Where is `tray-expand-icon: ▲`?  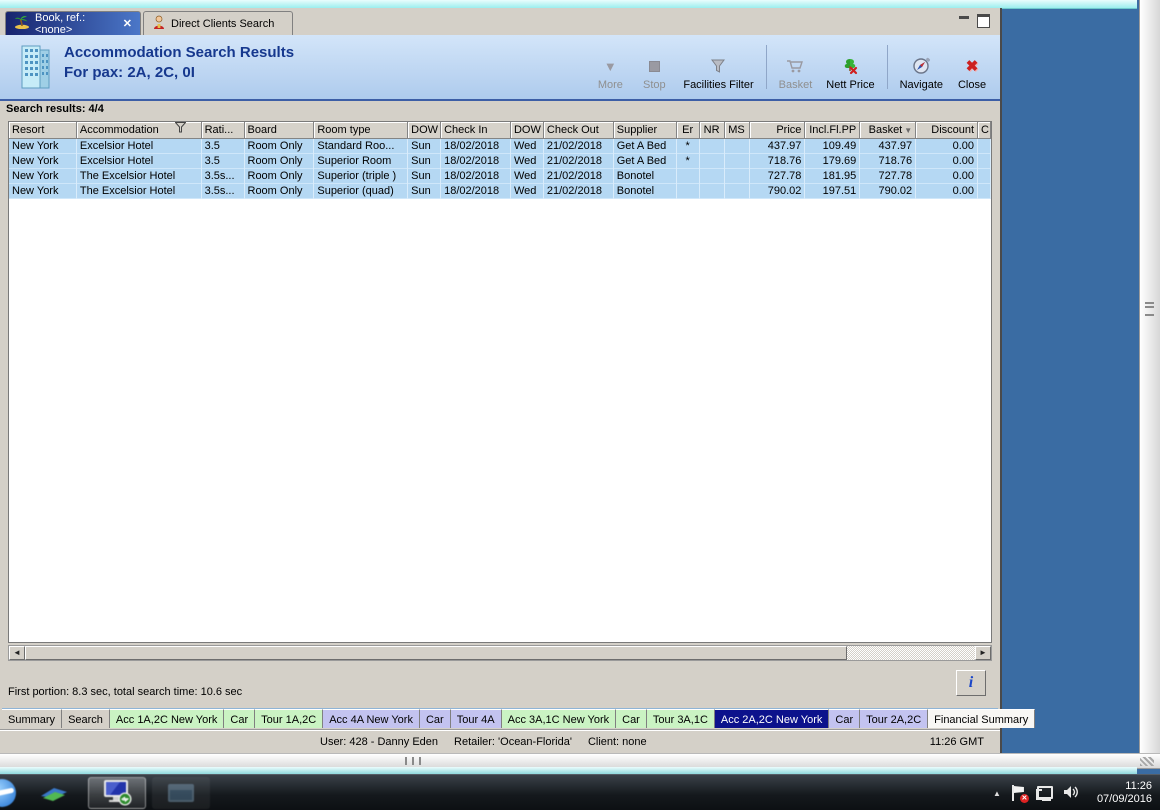 tray-expand-icon: ▲ is located at coordinates (997, 793).